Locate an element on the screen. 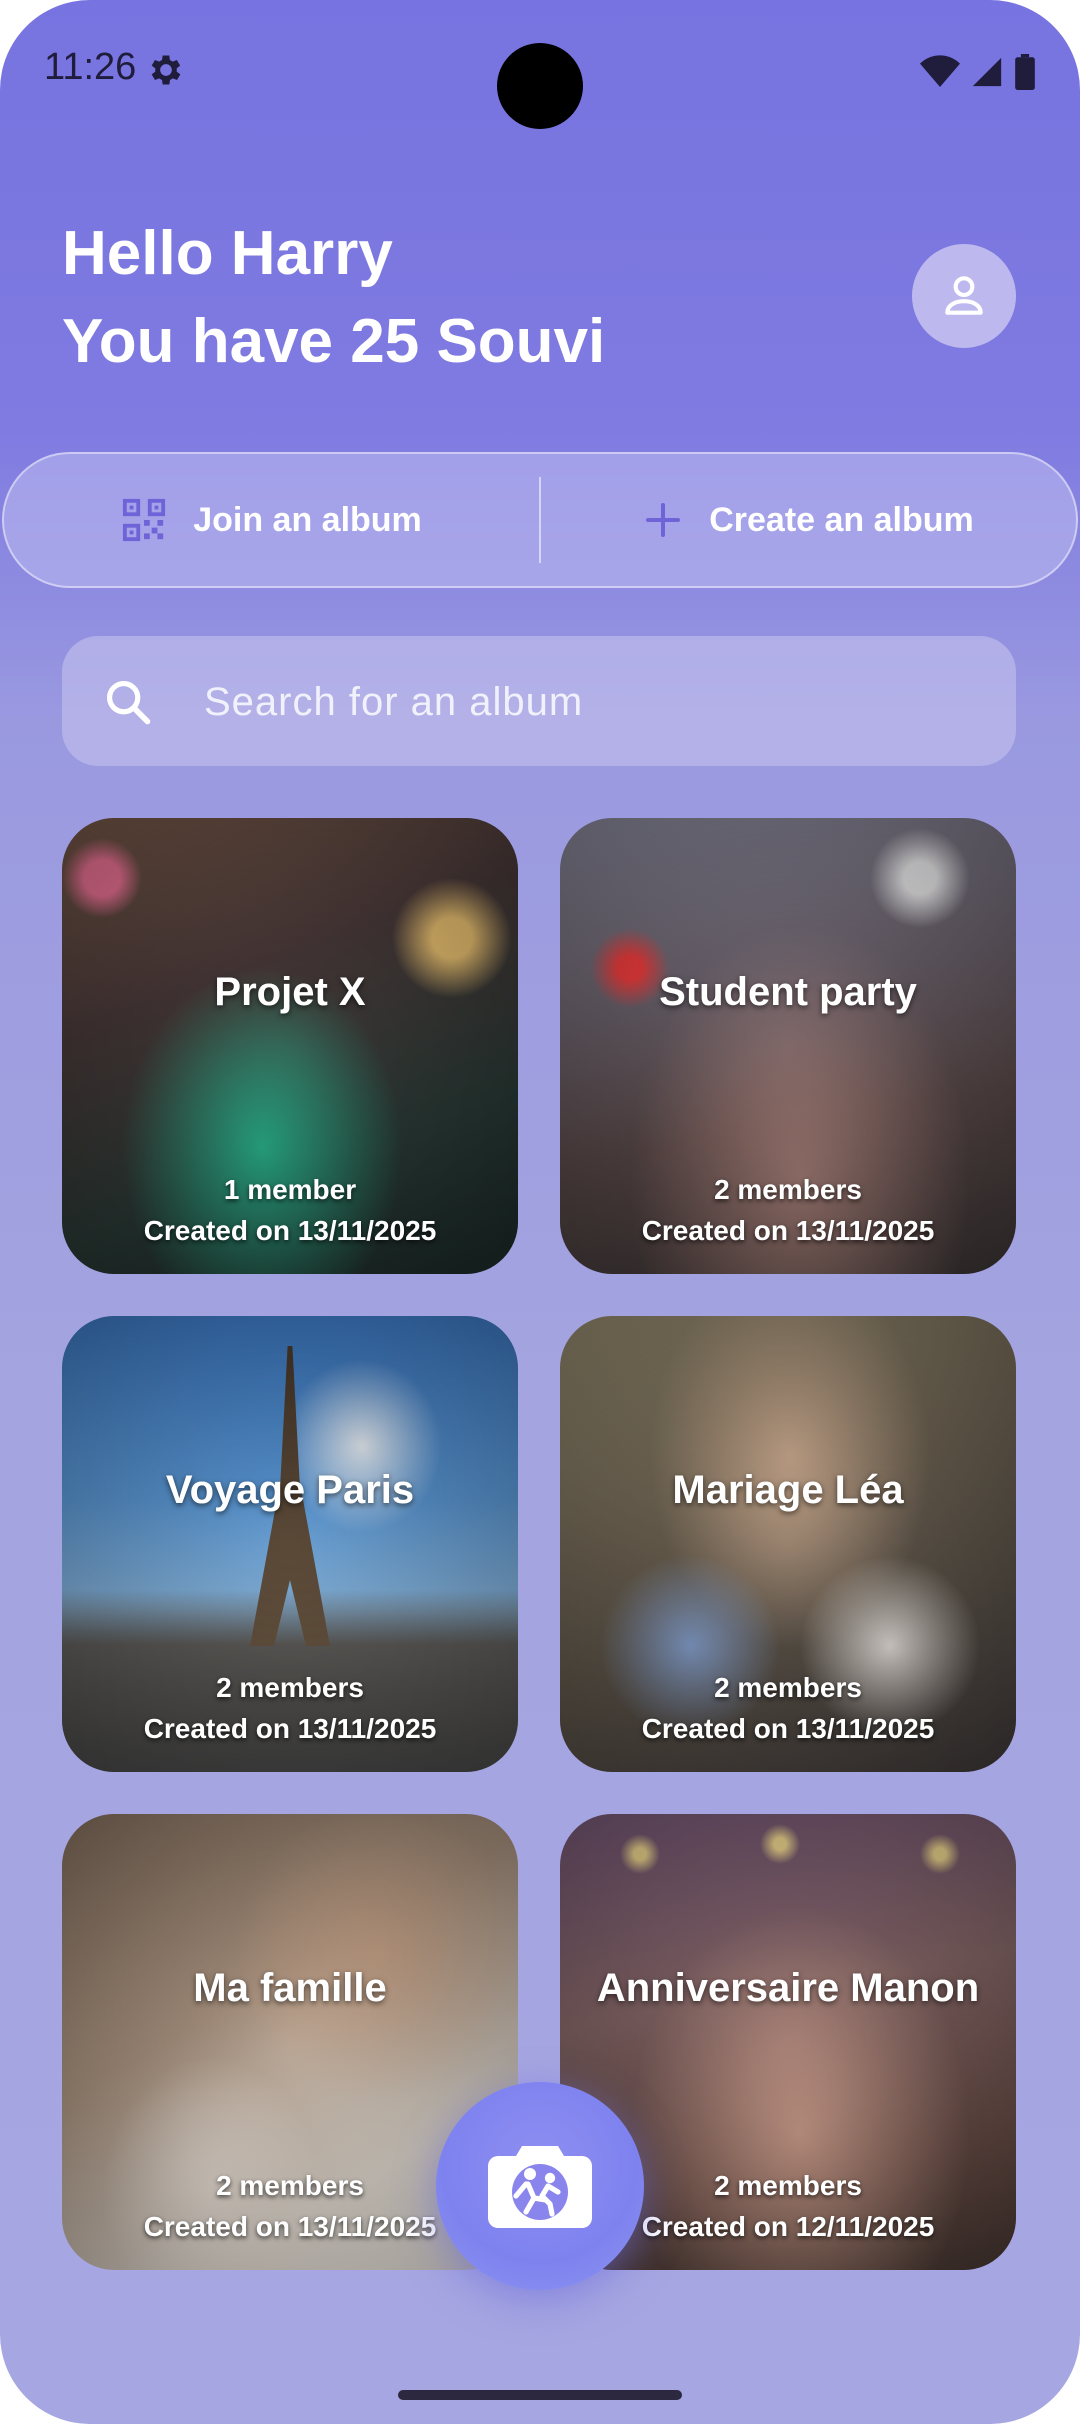  album-name: Student party is located at coordinates (788, 992).